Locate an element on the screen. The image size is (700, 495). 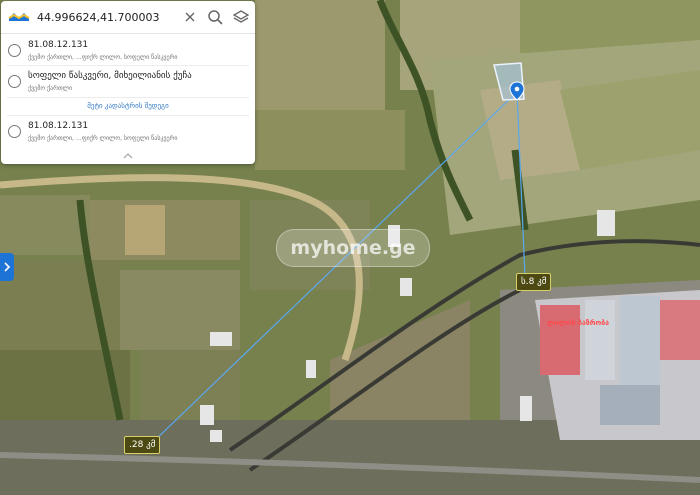
market-label: ლილოს ბაზრობა is located at coordinates (578, 323).